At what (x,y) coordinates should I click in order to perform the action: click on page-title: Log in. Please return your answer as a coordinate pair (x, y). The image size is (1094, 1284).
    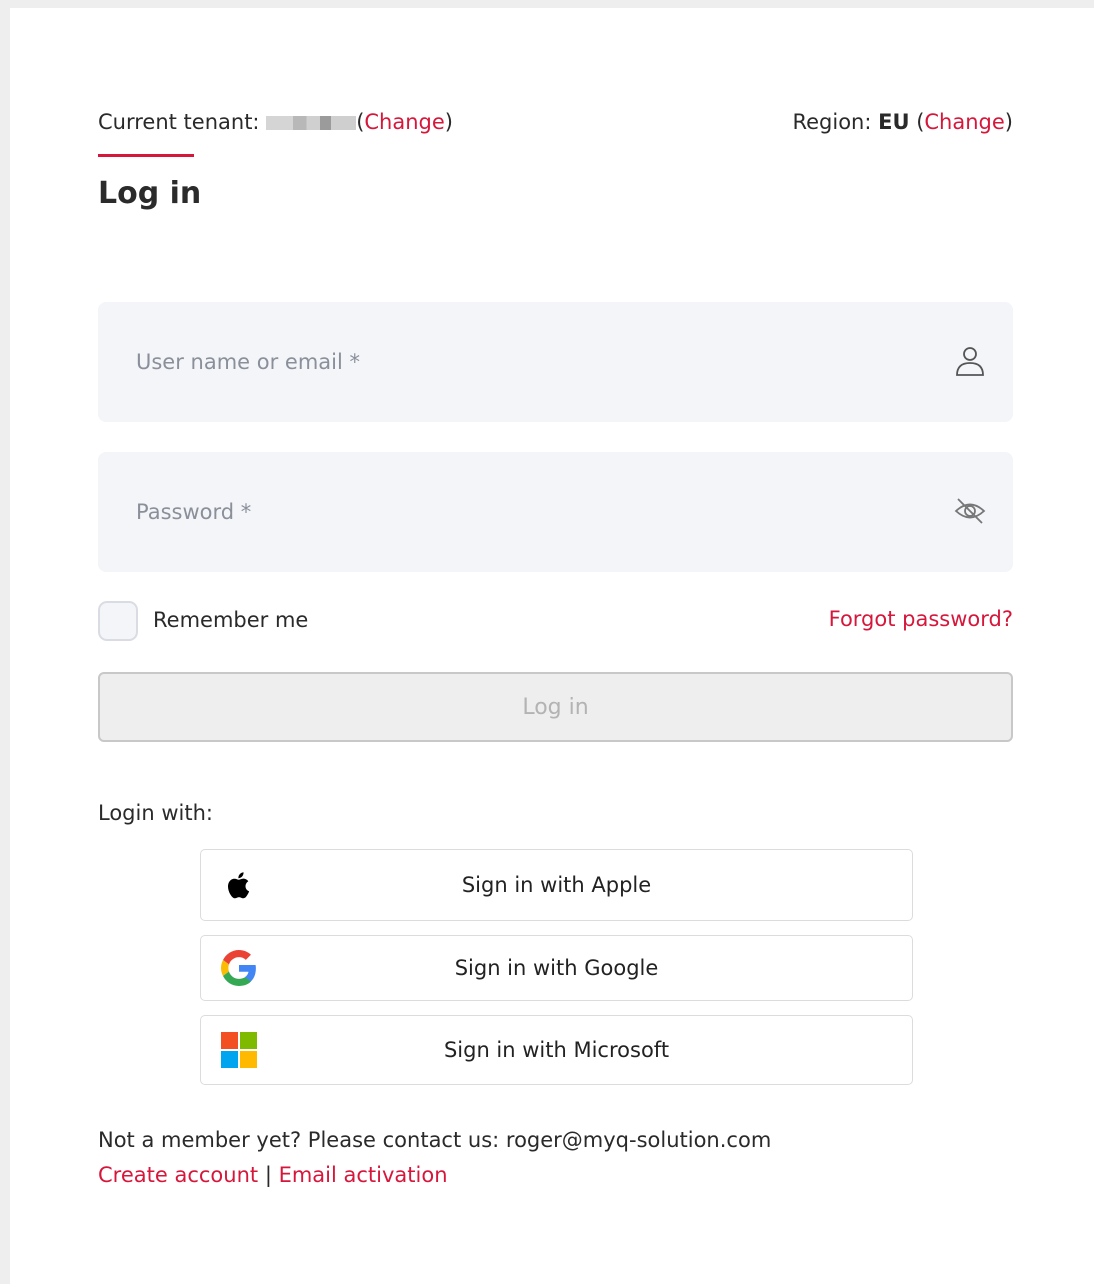
    Looking at the image, I should click on (150, 193).